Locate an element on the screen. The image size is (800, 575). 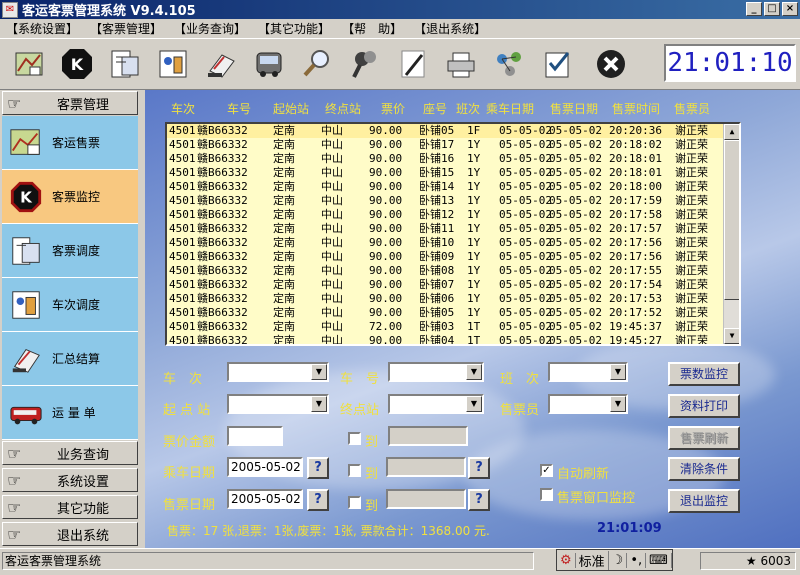
vertical-scrollbar: ▲ ▼ is located at coordinates (731, 234).